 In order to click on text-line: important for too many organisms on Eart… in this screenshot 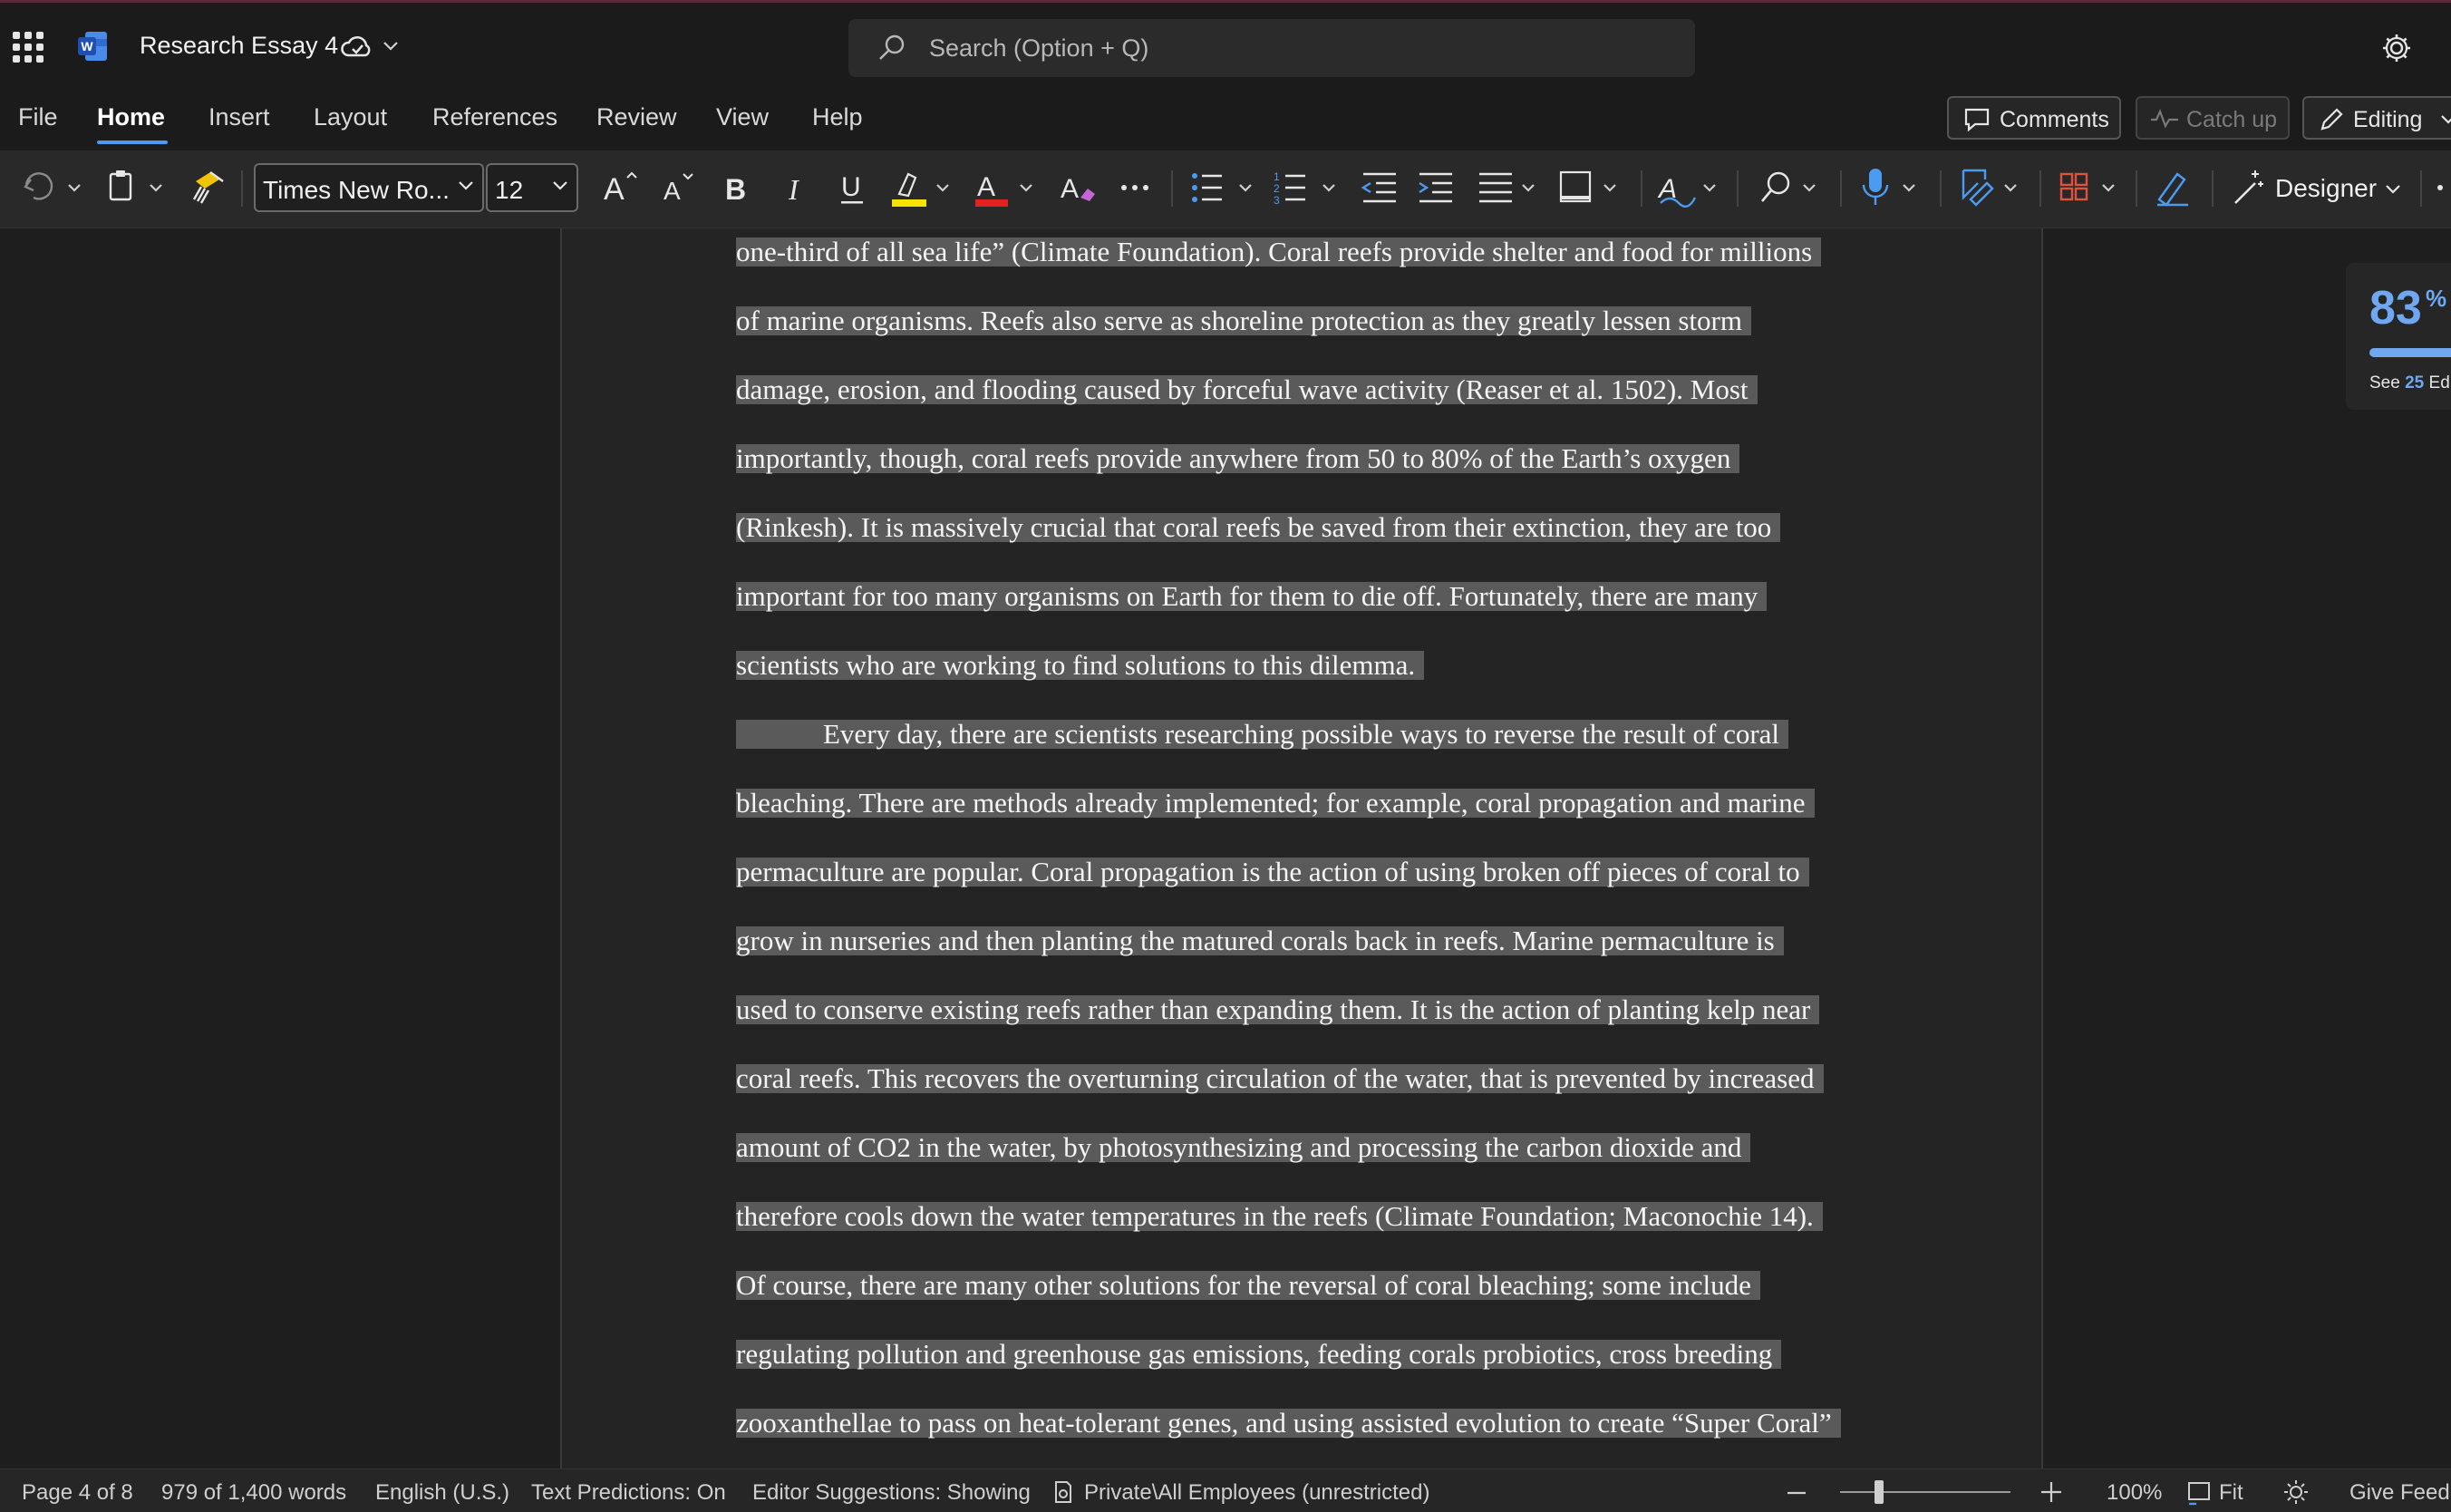, I will do `click(1252, 597)`.